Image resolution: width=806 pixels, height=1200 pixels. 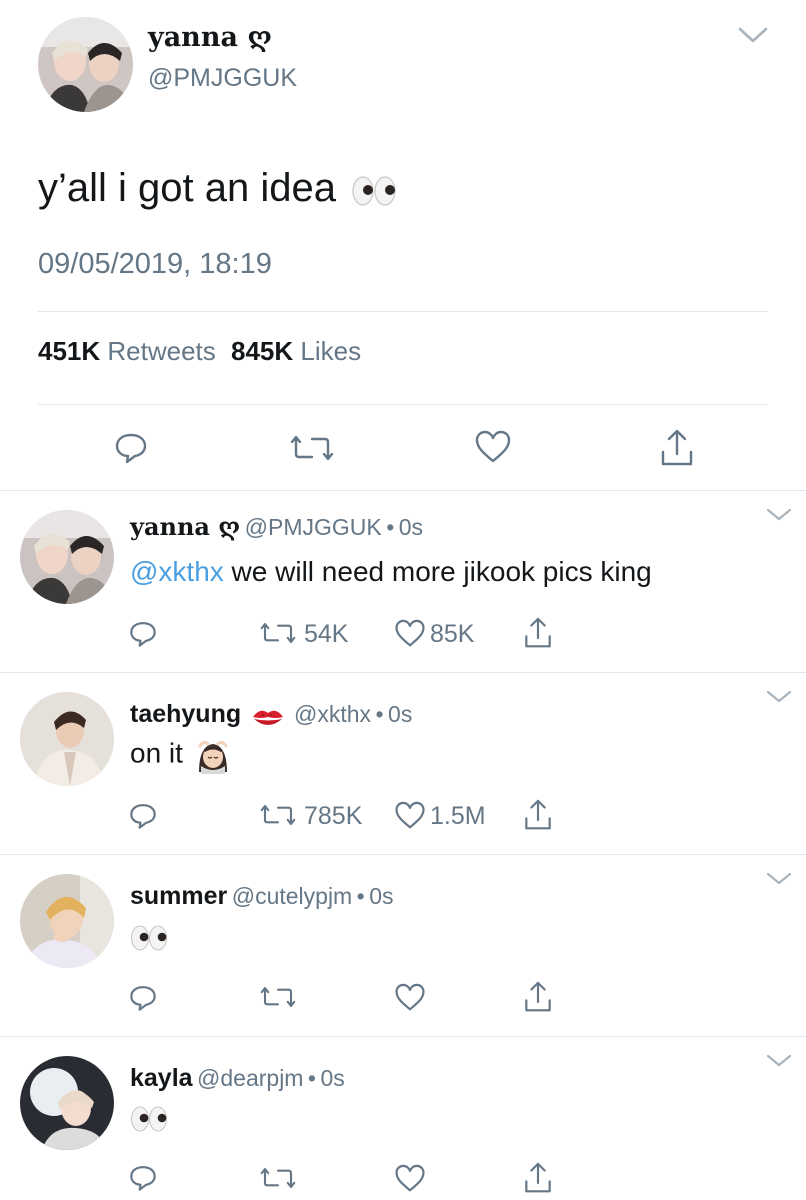 What do you see at coordinates (458, 816) in the screenshot?
I see `like-count: 1.5M` at bounding box center [458, 816].